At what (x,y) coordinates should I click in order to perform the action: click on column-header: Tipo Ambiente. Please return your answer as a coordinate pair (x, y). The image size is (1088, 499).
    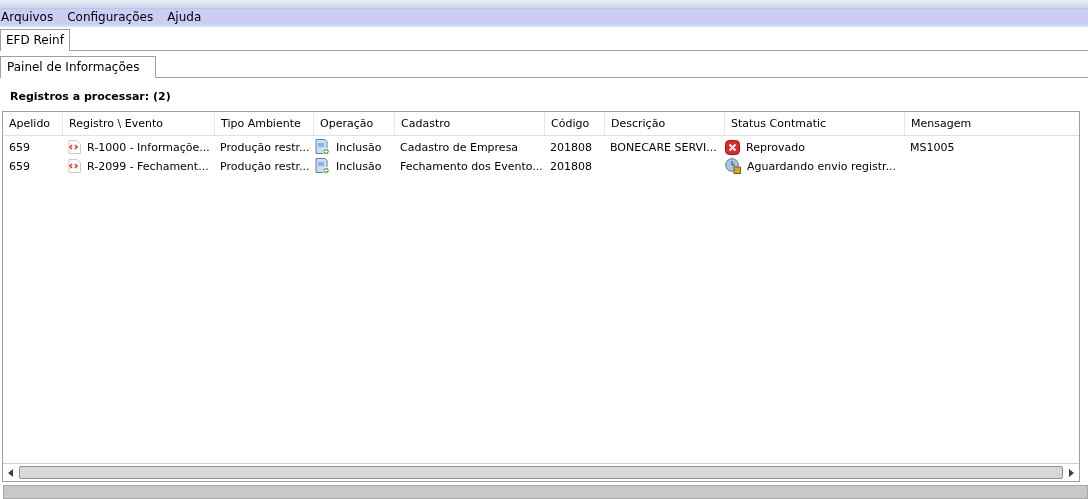
    Looking at the image, I should click on (263, 123).